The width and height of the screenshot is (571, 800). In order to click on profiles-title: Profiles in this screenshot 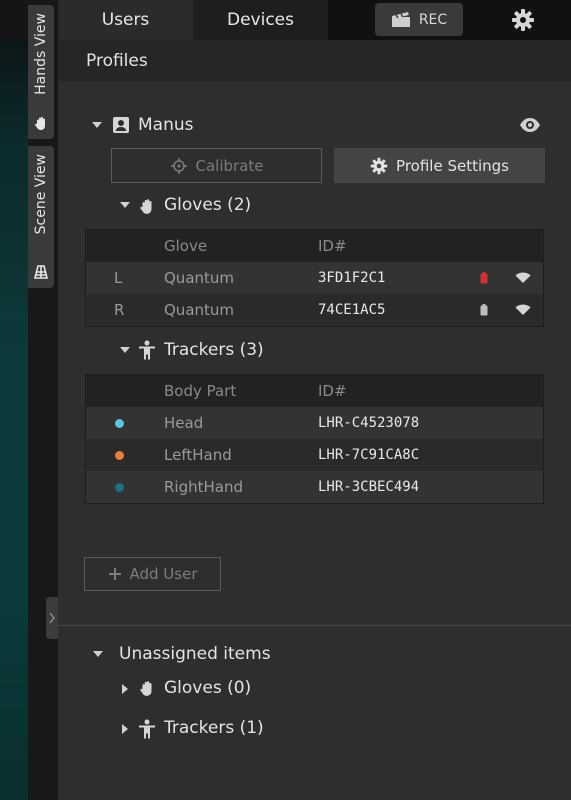, I will do `click(117, 61)`.